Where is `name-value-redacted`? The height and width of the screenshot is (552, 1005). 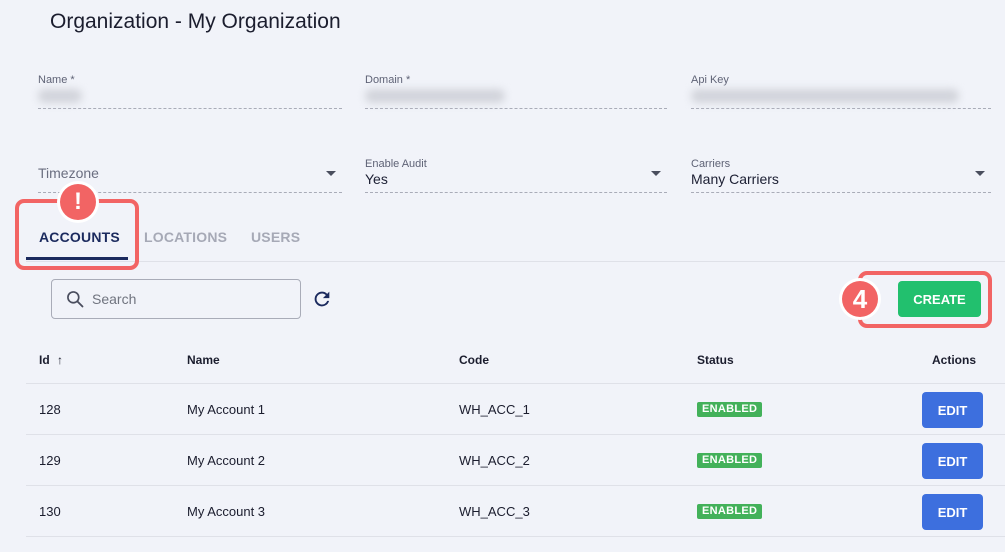
name-value-redacted is located at coordinates (60, 96).